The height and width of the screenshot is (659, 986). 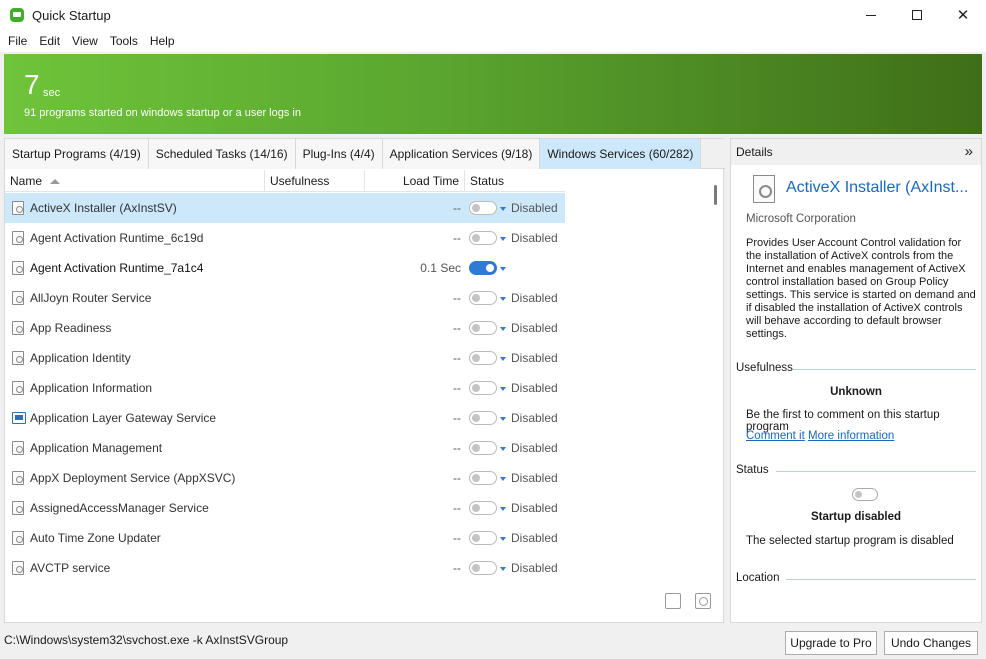 What do you see at coordinates (285, 568) in the screenshot?
I see `table-row: AVCTP service -- Disabled` at bounding box center [285, 568].